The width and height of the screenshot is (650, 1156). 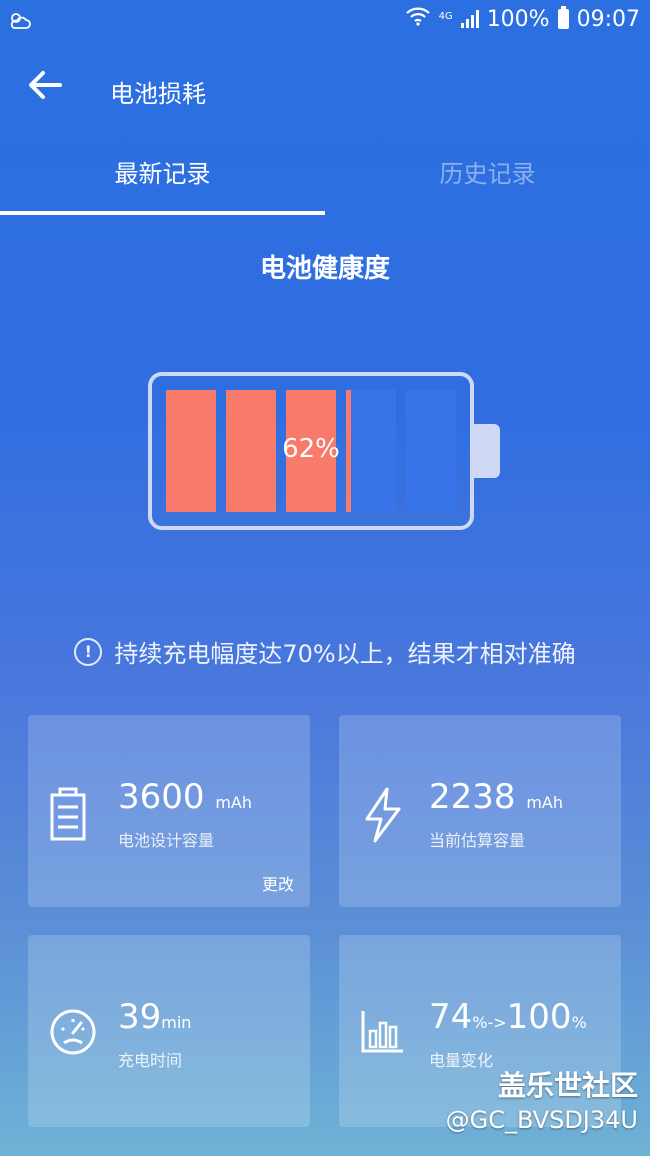 I want to click on charge-change-from: 74, so click(x=451, y=1017).